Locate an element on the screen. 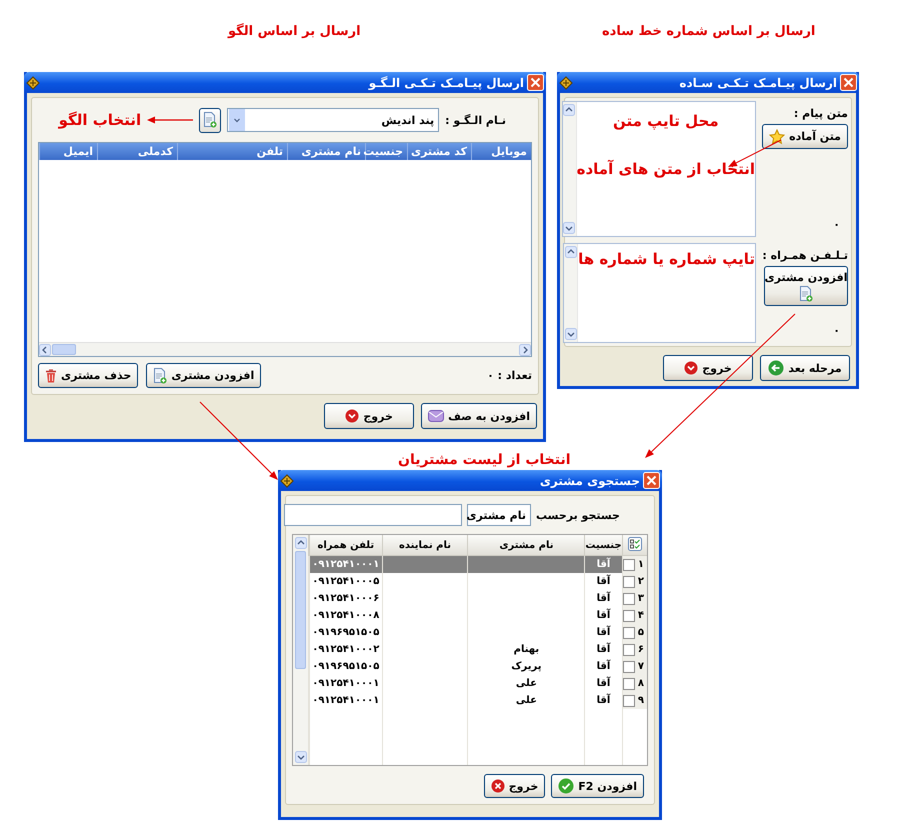 The image size is (900, 840). column-header: تلفن همراه is located at coordinates (346, 545).